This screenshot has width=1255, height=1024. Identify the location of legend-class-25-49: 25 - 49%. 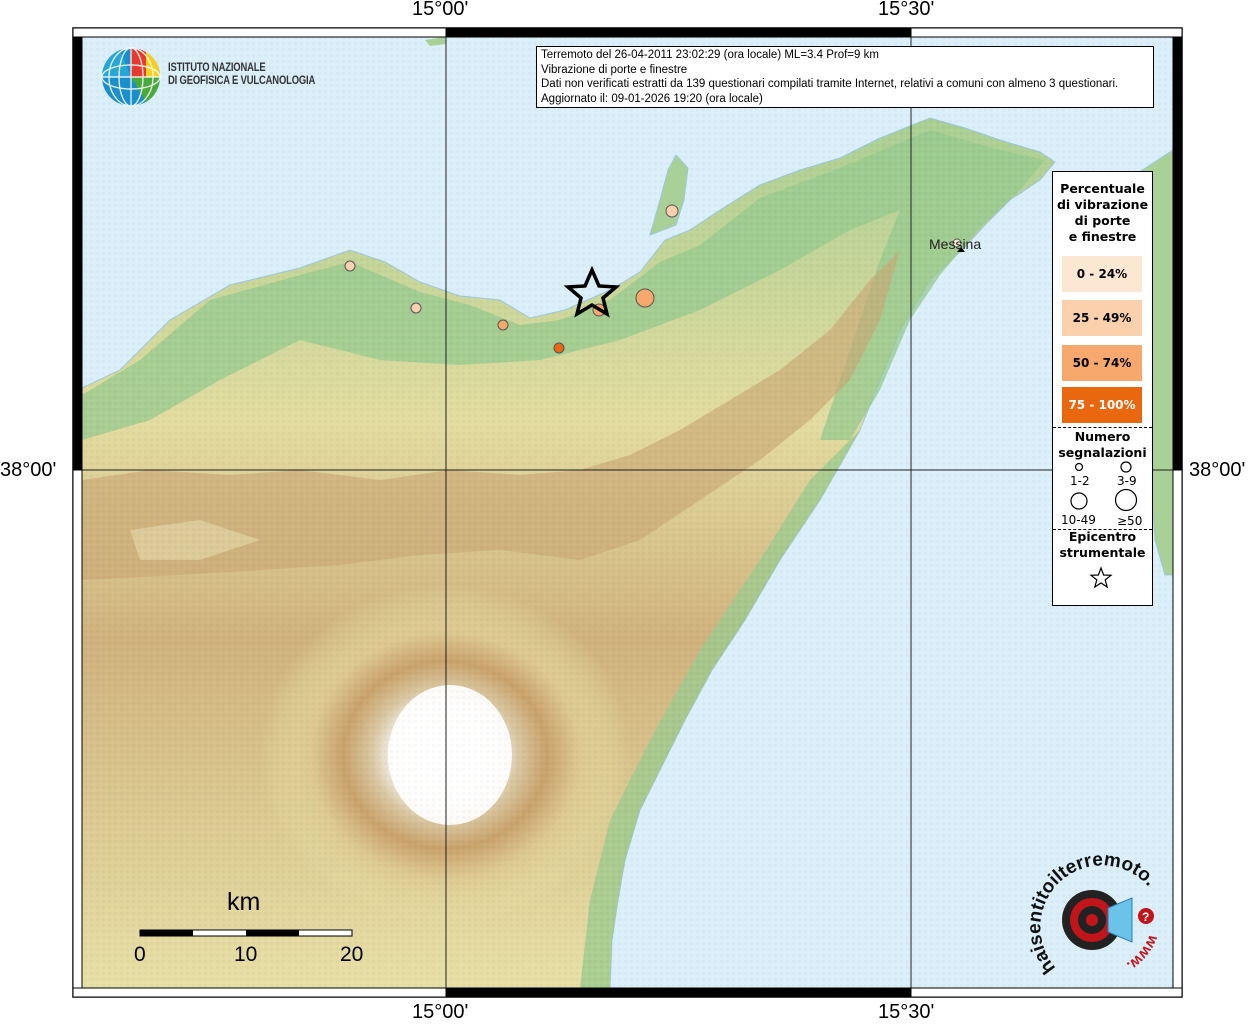
(1102, 318).